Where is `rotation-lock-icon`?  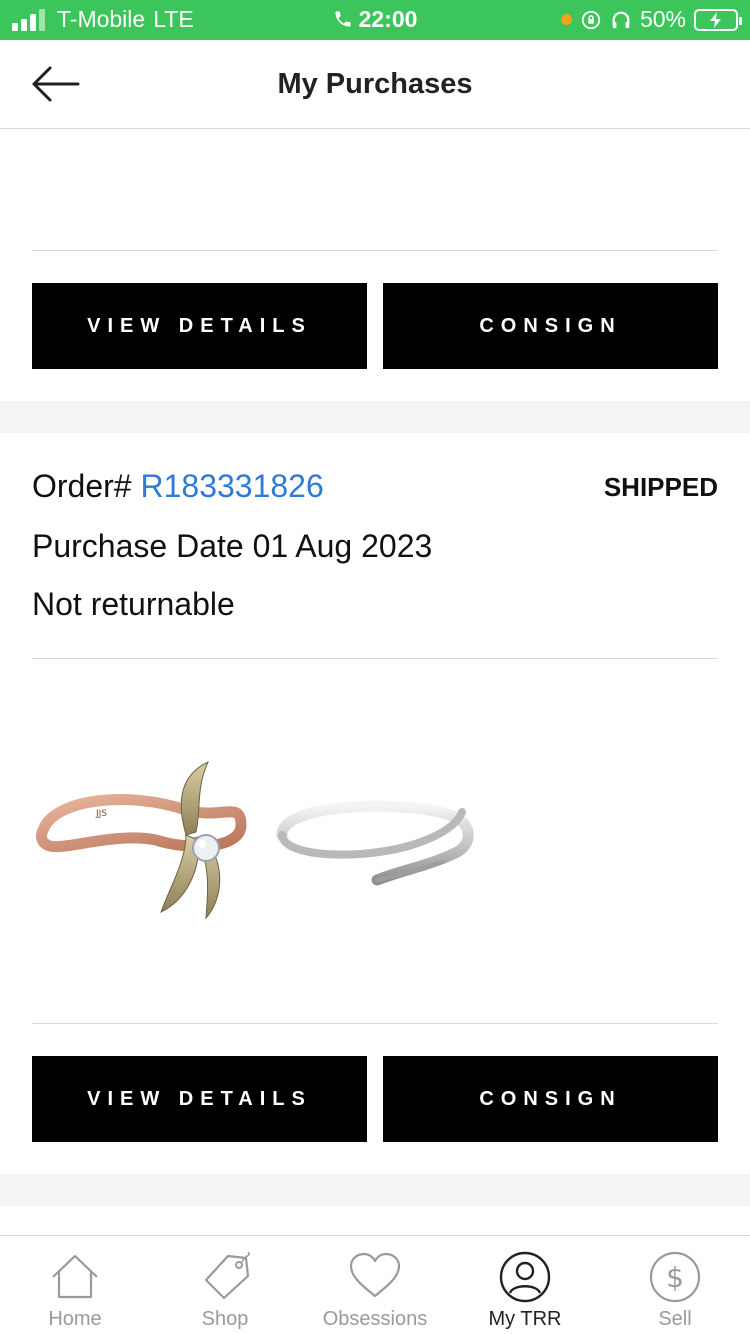 rotation-lock-icon is located at coordinates (591, 19).